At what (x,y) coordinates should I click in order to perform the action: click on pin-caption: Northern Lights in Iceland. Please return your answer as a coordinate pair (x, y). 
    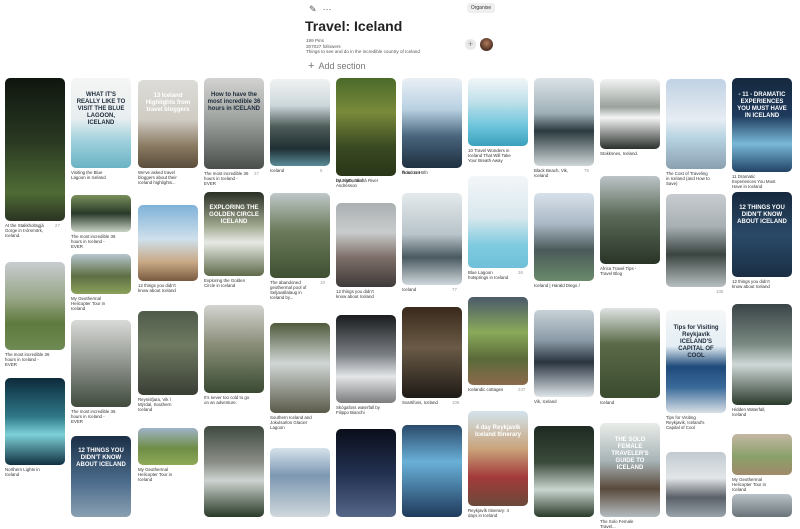
    Looking at the image, I should click on (28, 472).